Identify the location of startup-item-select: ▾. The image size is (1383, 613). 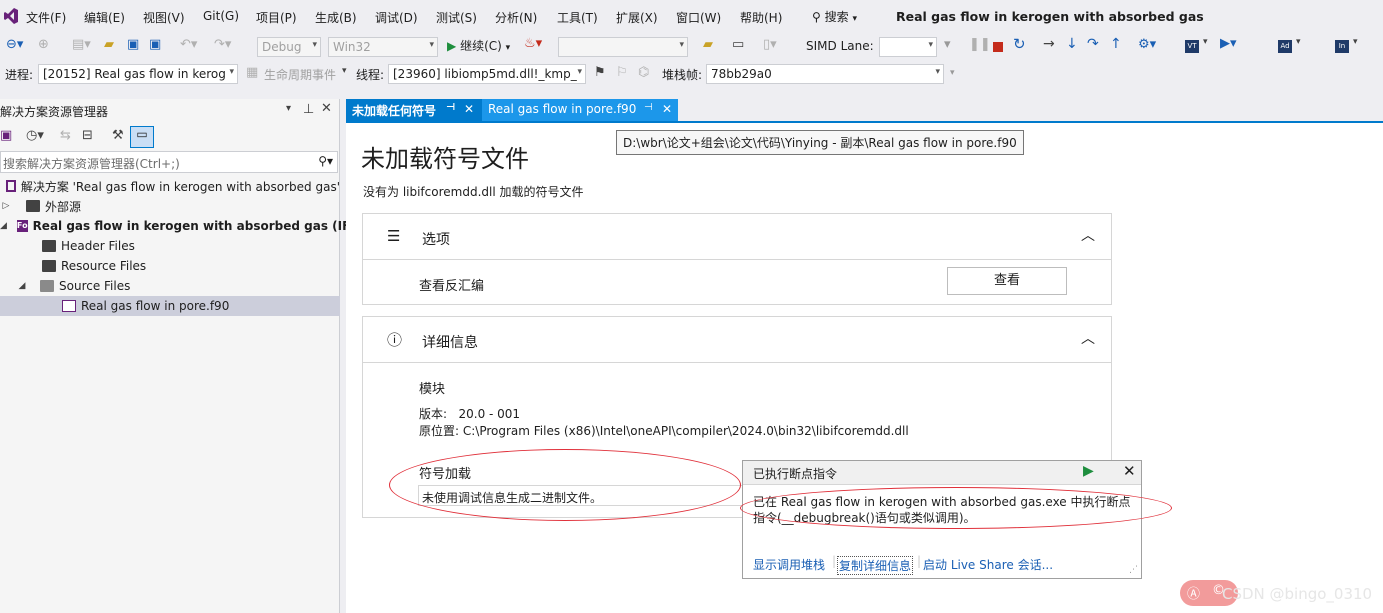
(623, 47).